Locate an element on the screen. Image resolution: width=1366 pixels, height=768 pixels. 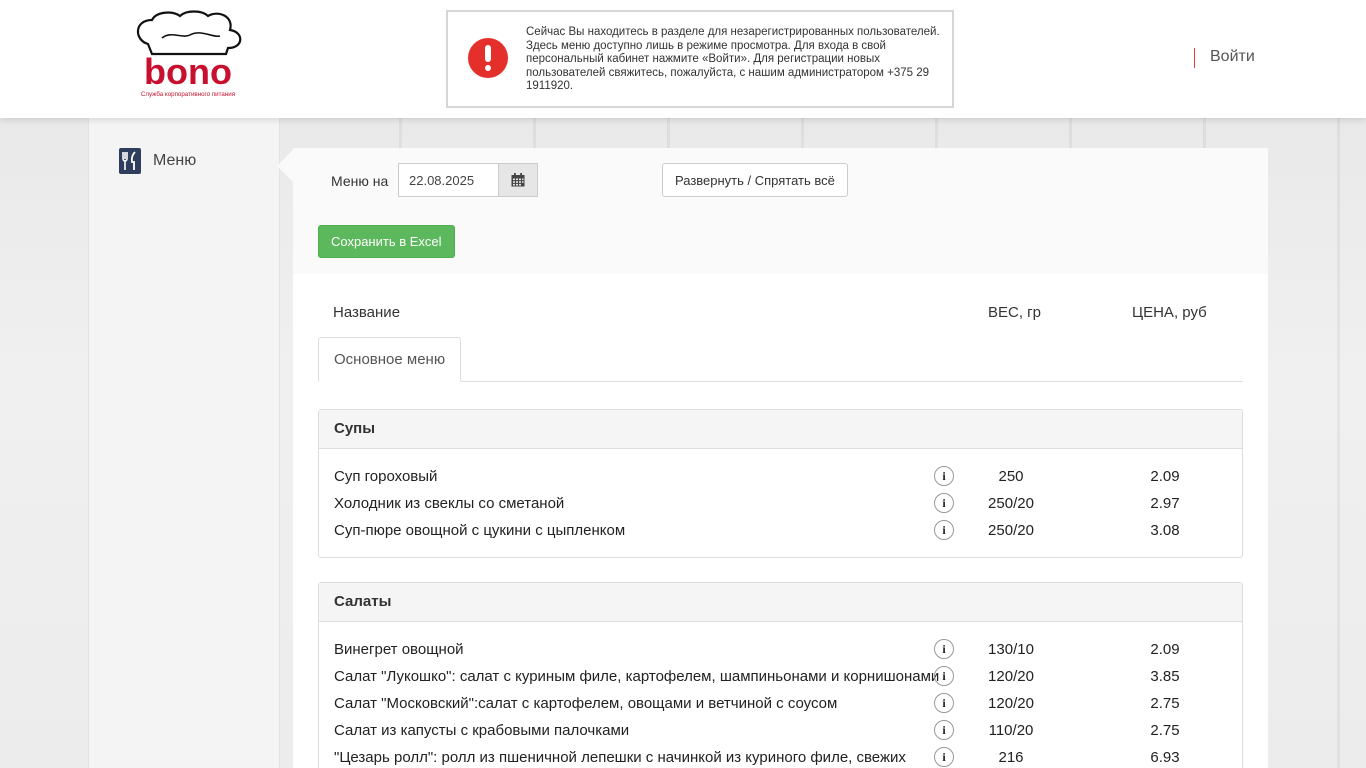
date-input is located at coordinates (448, 180).